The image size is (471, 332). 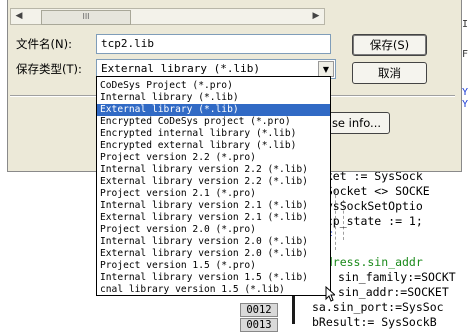 I want to click on dropdown-option: CoDeSys Project (*.pro), so click(x=213, y=86).